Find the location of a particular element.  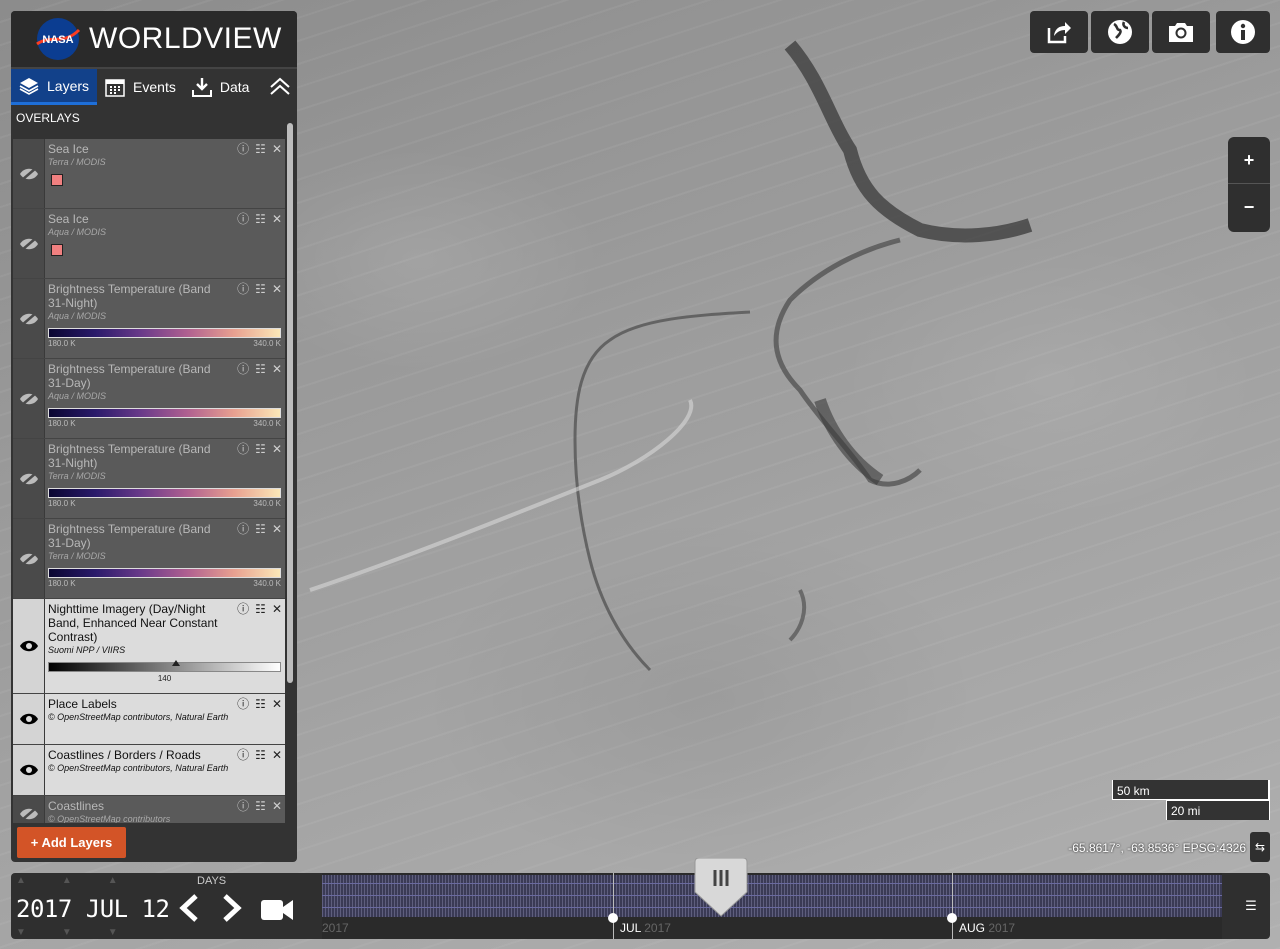

next-day-button is located at coordinates (232, 908).